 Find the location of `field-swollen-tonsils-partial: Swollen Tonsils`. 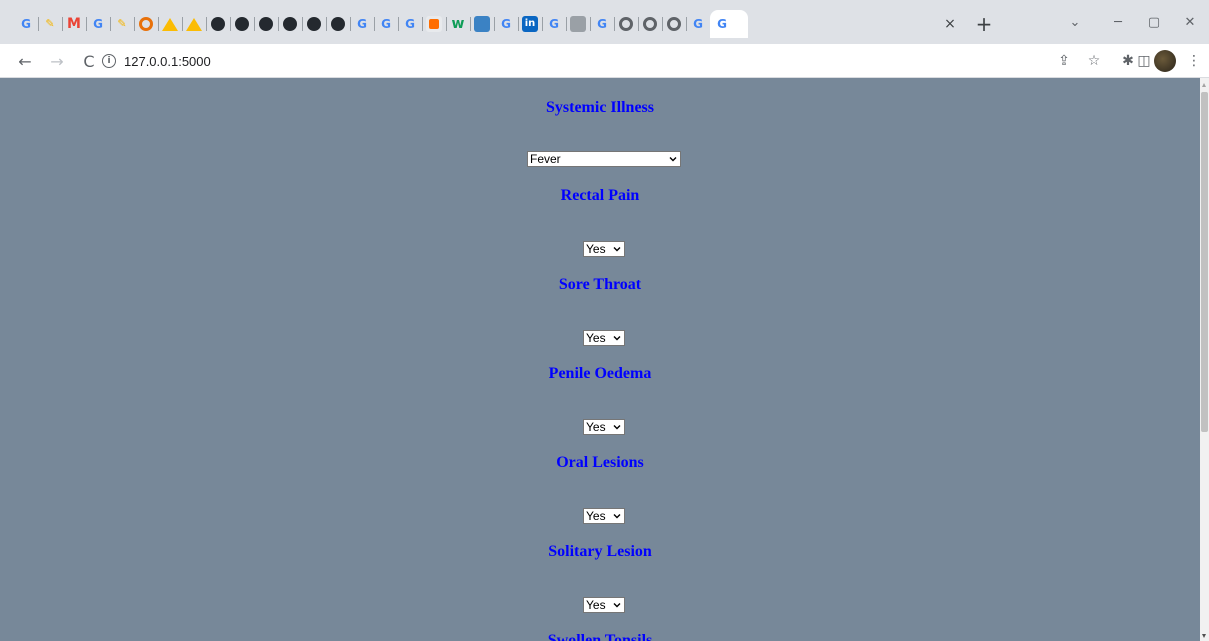

field-swollen-tonsils-partial: Swollen Tonsils is located at coordinates (600, 636).